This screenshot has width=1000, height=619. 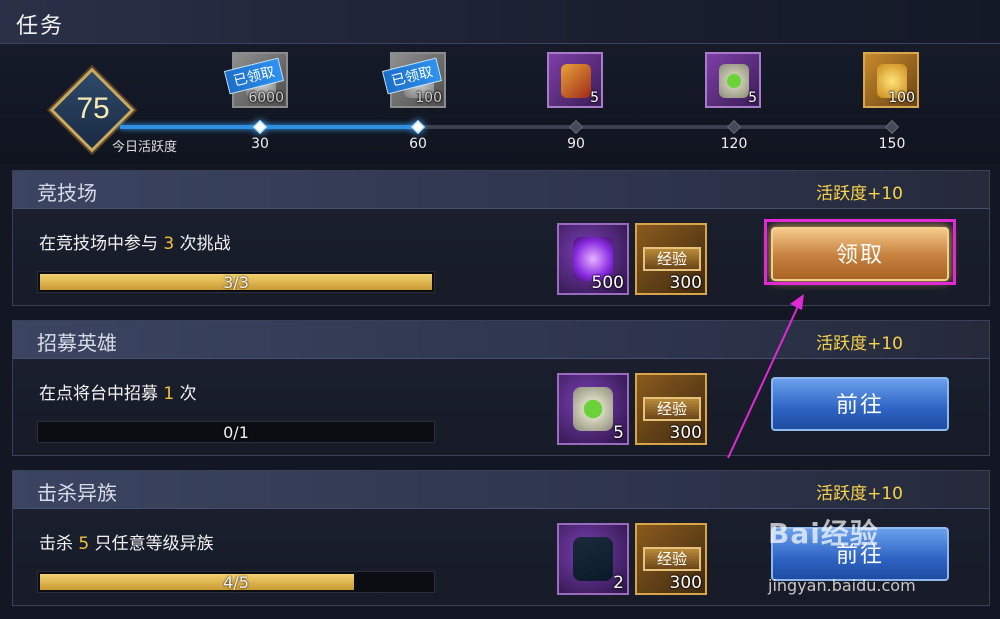 What do you see at coordinates (823, 533) in the screenshot?
I see `baidu-watermark: Bai经验` at bounding box center [823, 533].